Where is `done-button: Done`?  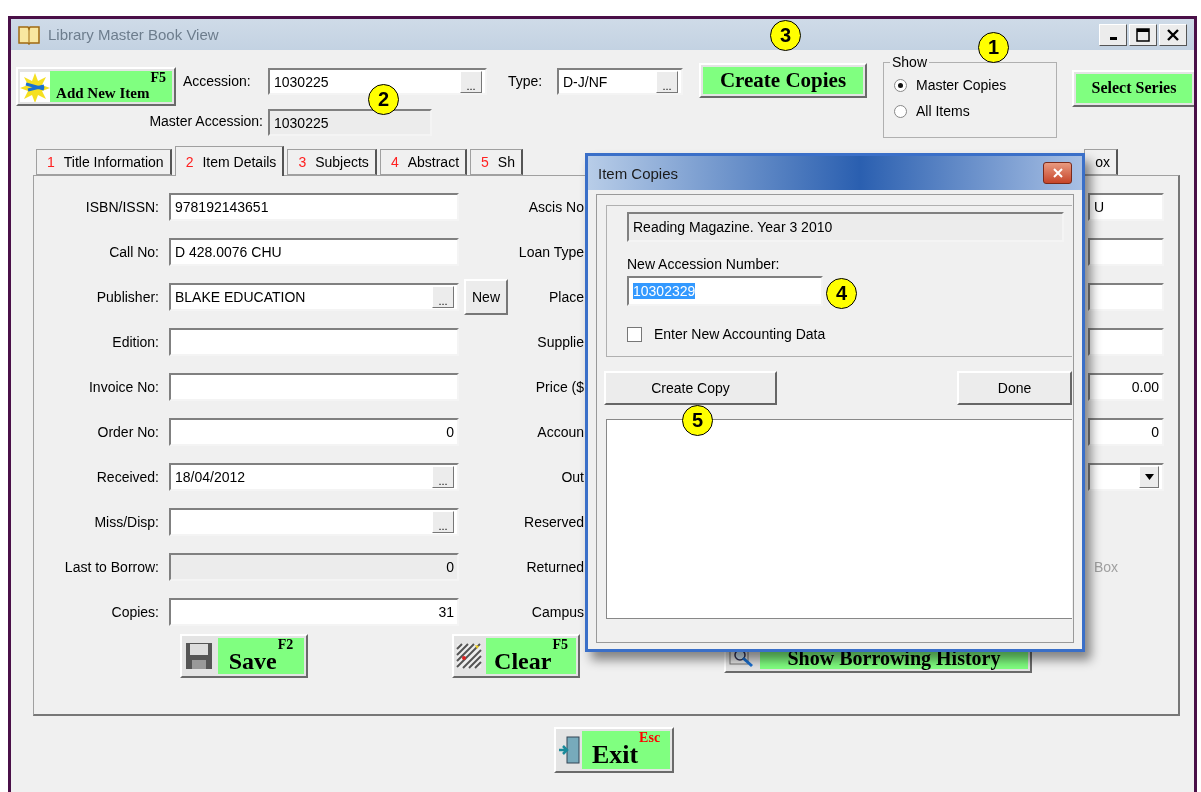
done-button: Done is located at coordinates (1014, 388).